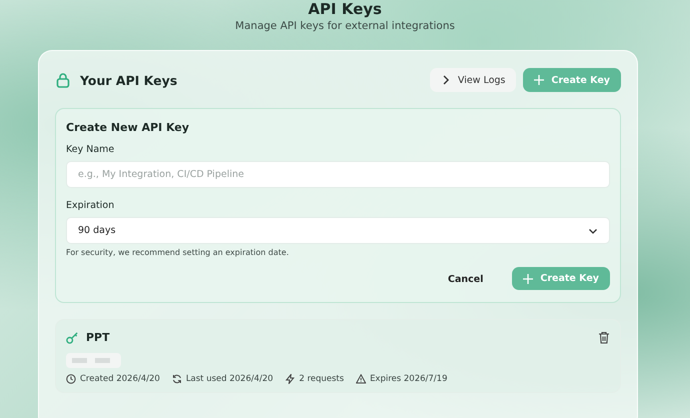 The image size is (690, 418). What do you see at coordinates (177, 379) in the screenshot?
I see `refresh-icon` at bounding box center [177, 379].